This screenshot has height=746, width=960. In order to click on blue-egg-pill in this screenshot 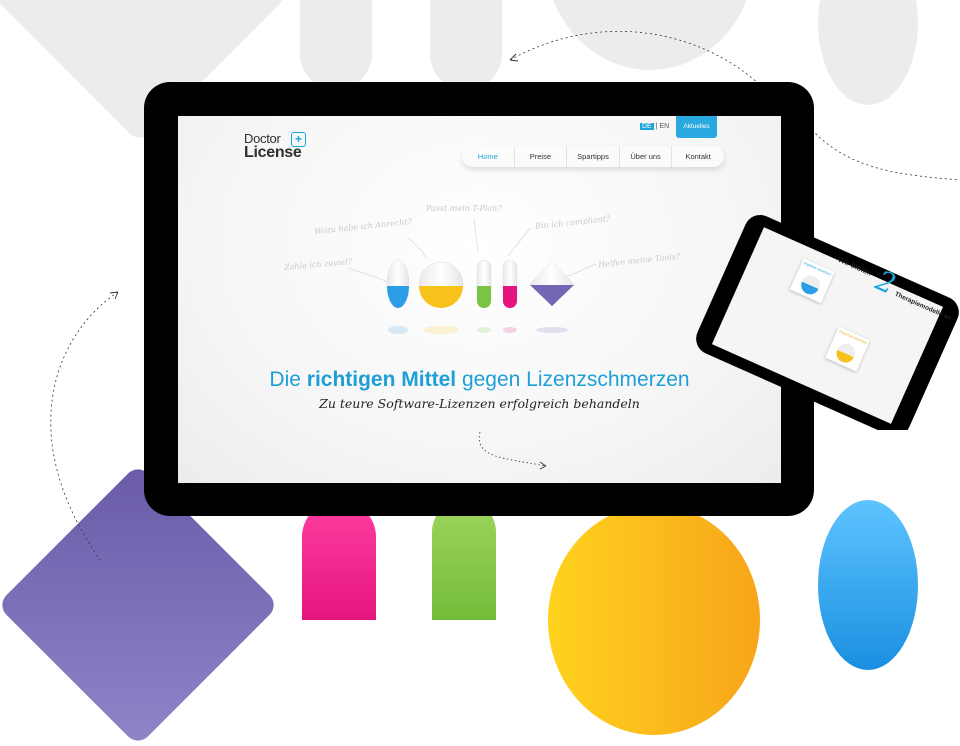, I will do `click(398, 284)`.